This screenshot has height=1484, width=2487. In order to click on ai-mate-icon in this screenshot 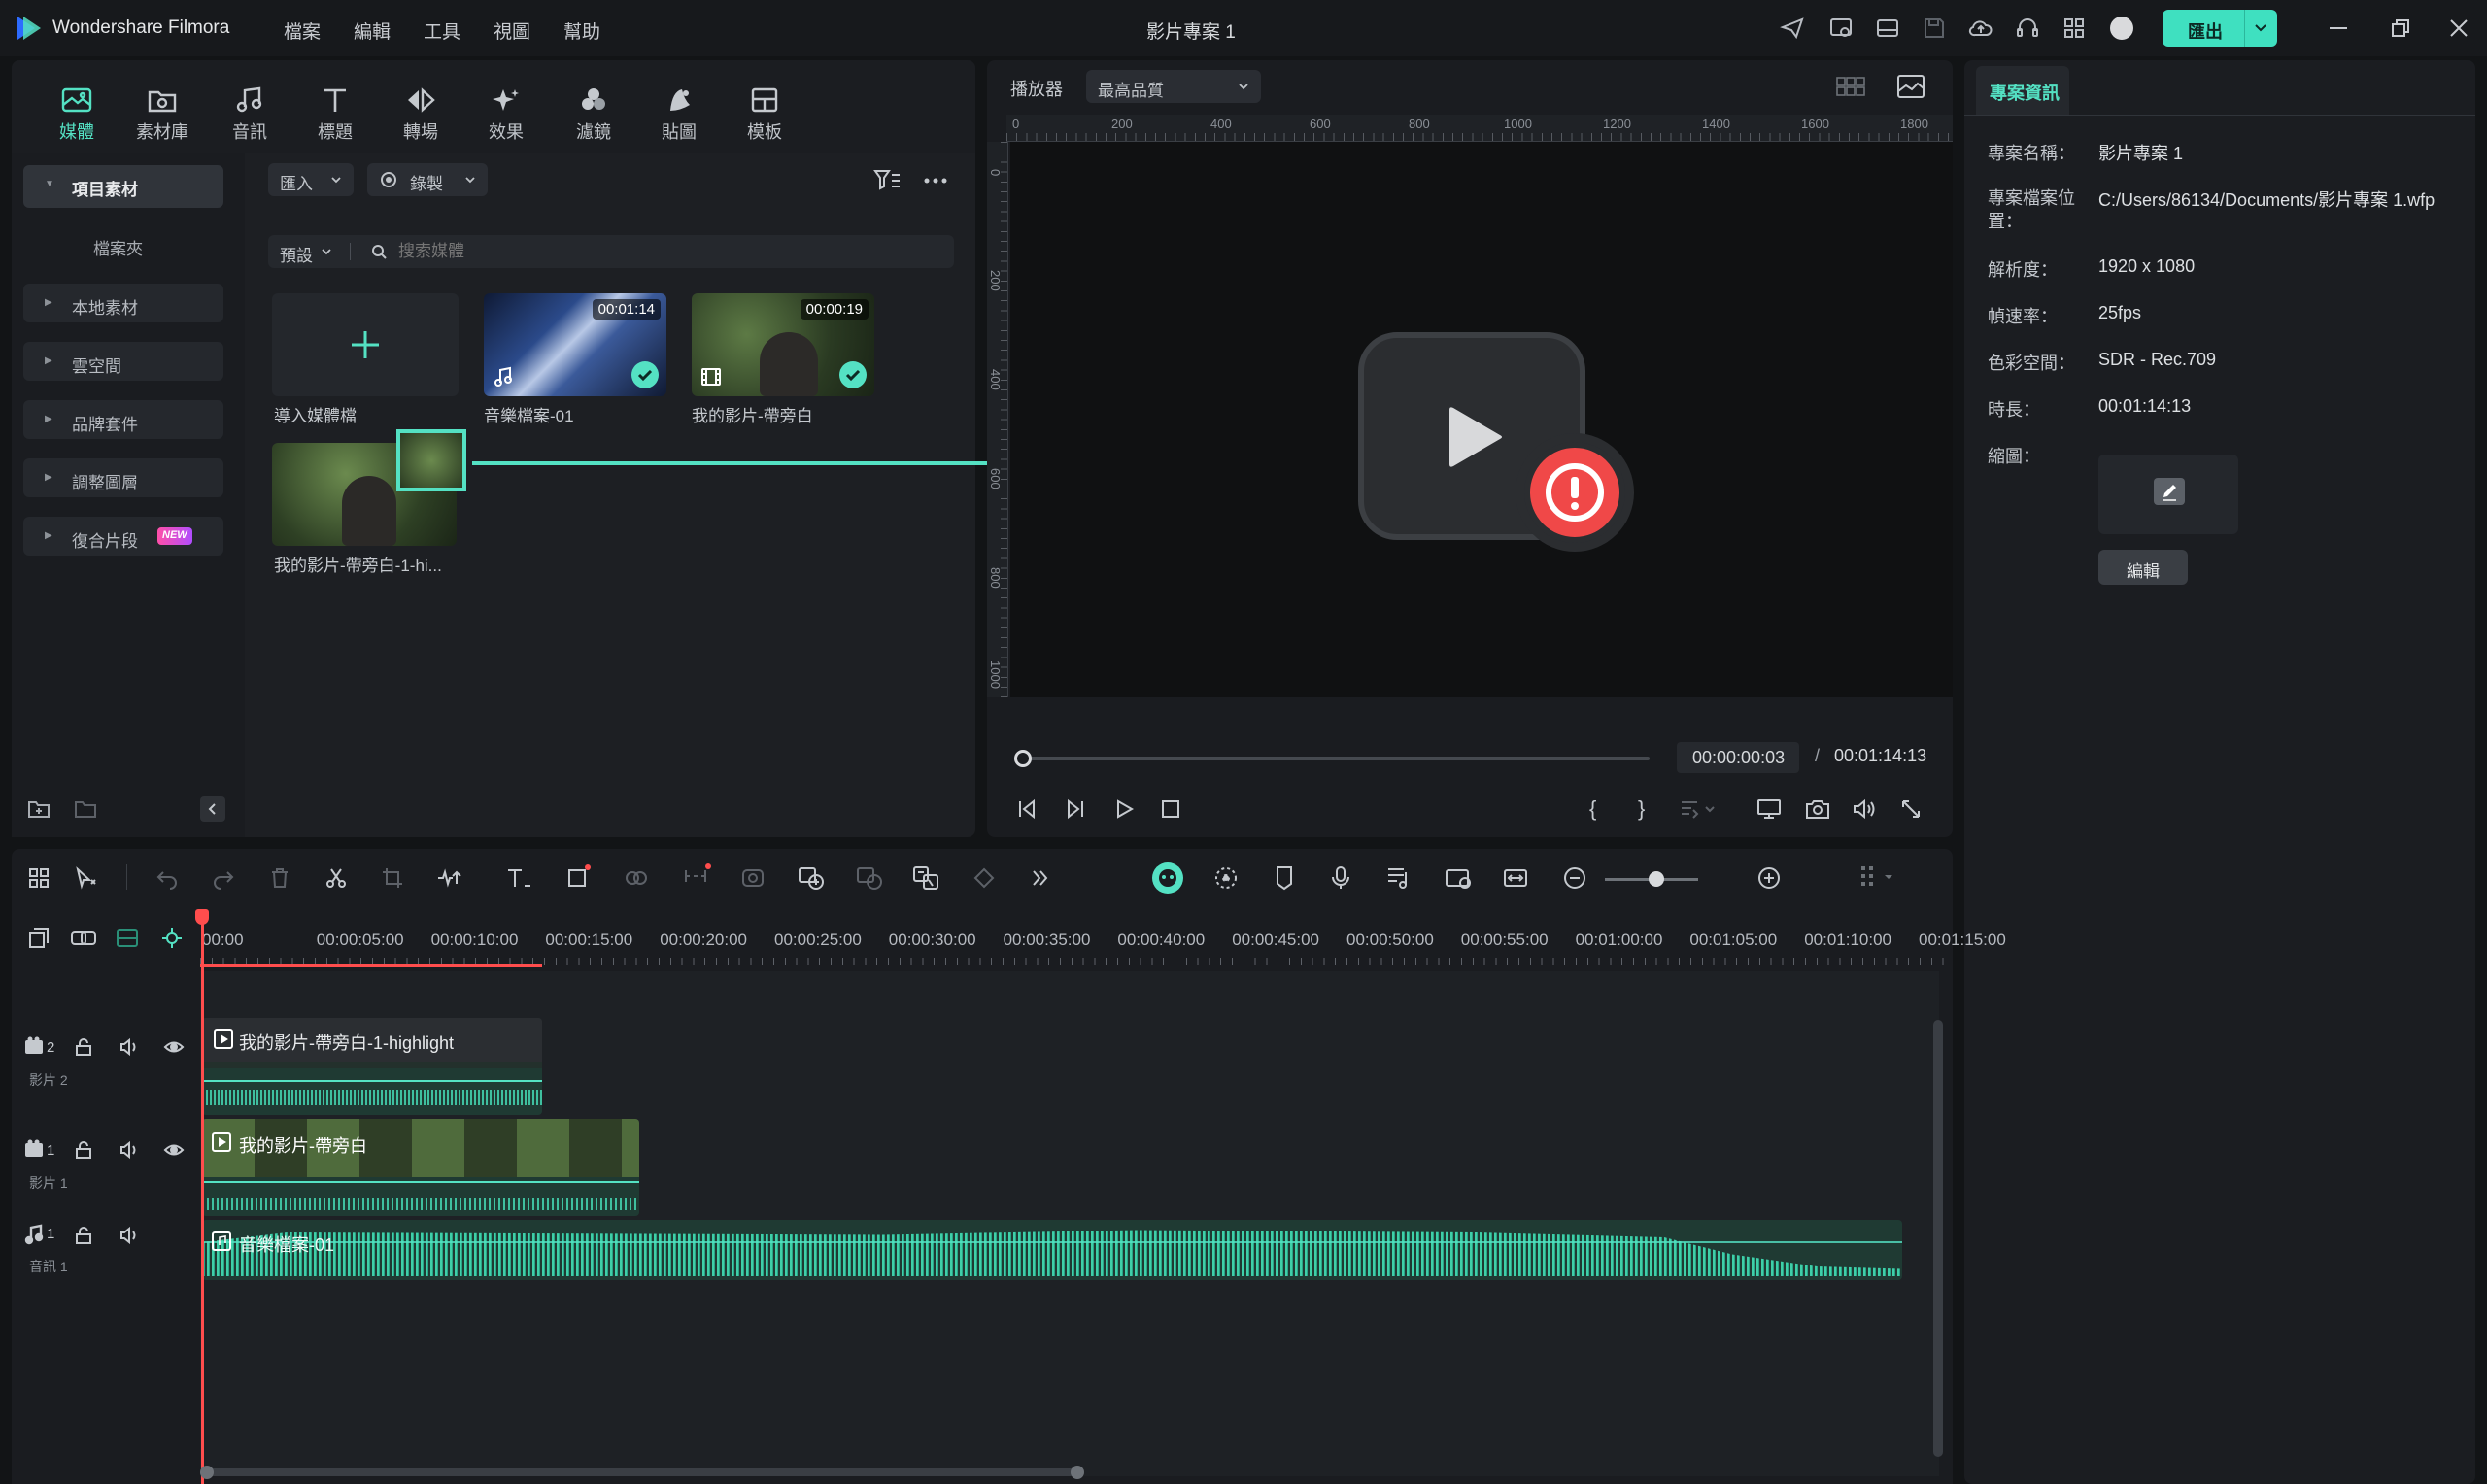, I will do `click(1167, 878)`.